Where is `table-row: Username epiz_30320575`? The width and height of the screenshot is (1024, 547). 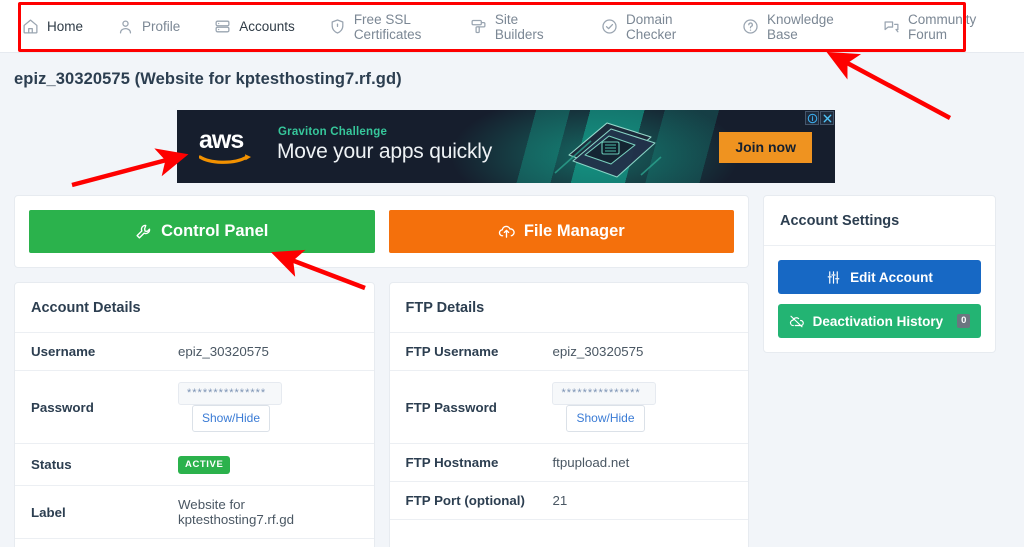
table-row: Username epiz_30320575 is located at coordinates (194, 352).